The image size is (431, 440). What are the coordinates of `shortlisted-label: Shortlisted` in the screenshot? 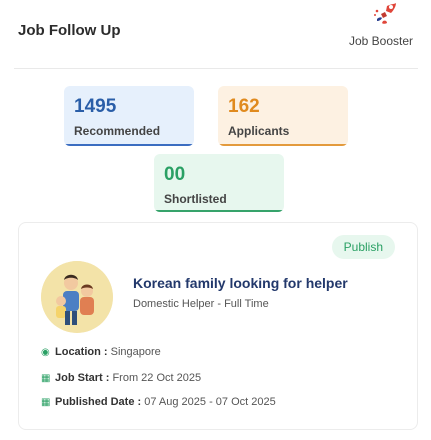 It's located at (195, 199).